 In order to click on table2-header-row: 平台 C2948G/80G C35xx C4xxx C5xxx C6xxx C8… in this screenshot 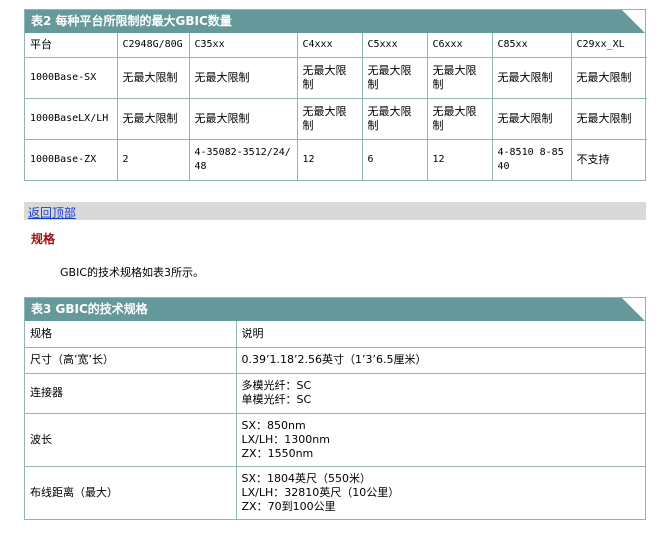, I will do `click(336, 45)`.